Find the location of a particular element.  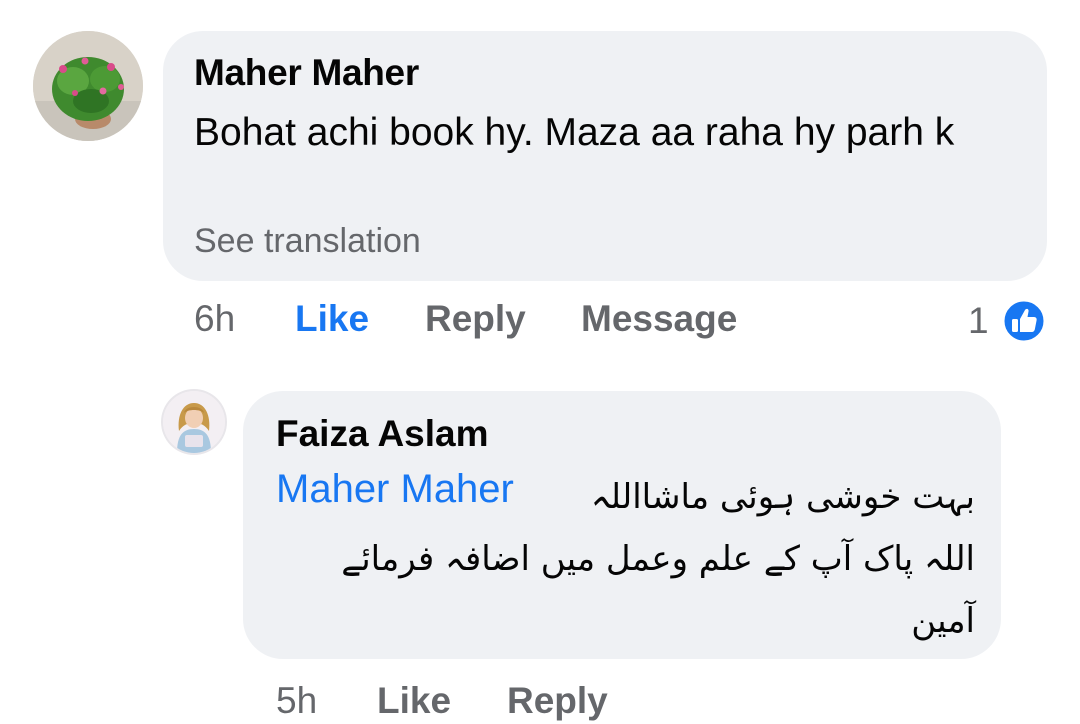

thumbs-up-icon is located at coordinates (1024, 321).